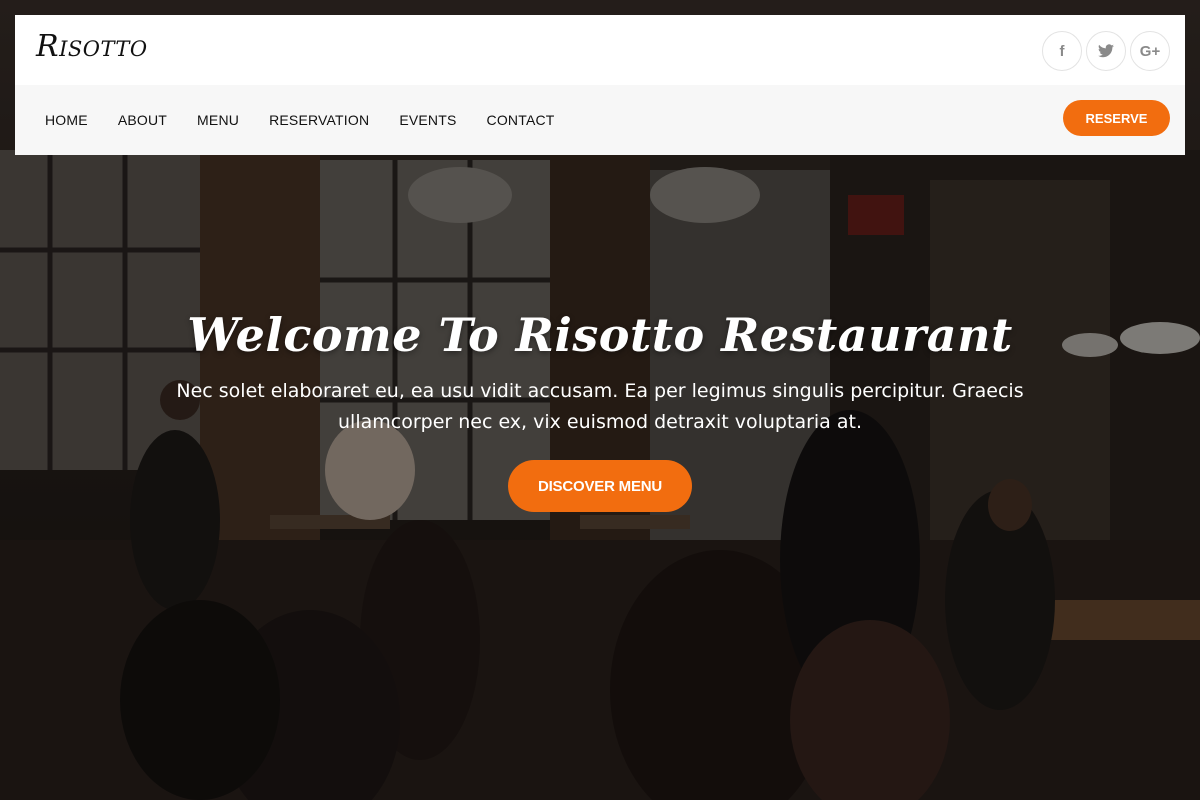 The image size is (1200, 800). Describe the element at coordinates (92, 46) in the screenshot. I see `site-logo: Risotto` at that location.